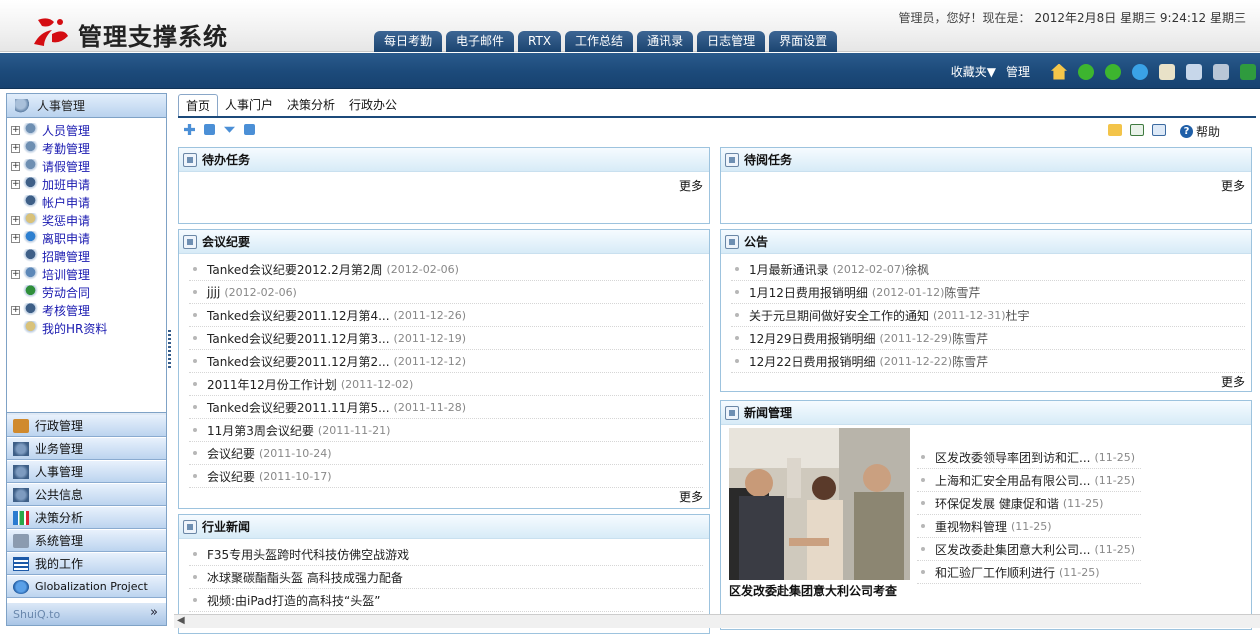 The width and height of the screenshot is (1260, 634). Describe the element at coordinates (803, 41) in the screenshot. I see `tab-ui-settings: 界面设置` at that location.